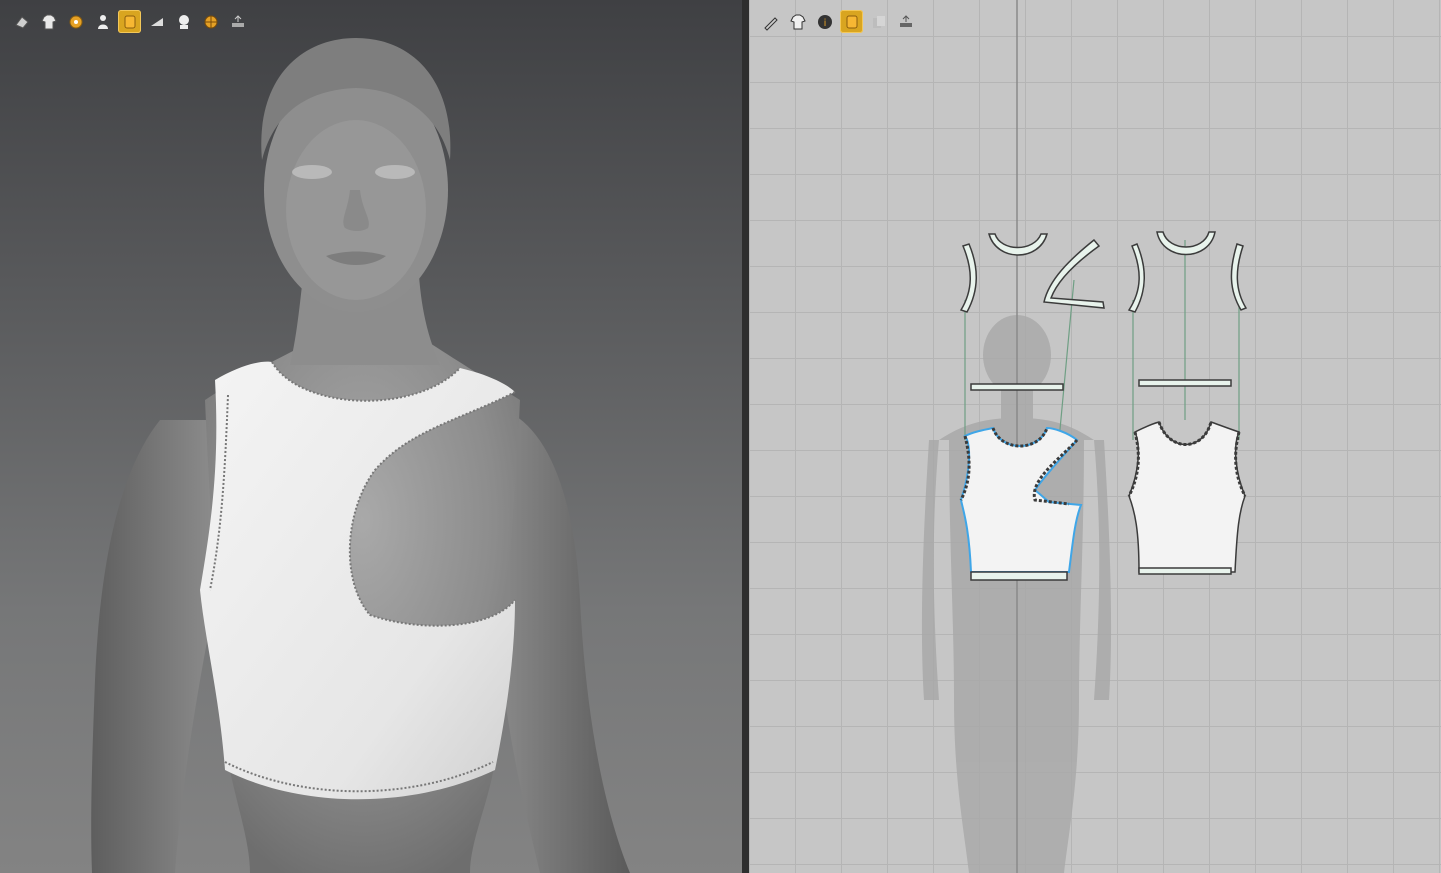 The image size is (1441, 873). Describe the element at coordinates (1186, 243) in the screenshot. I see `binding-neck-back` at that location.